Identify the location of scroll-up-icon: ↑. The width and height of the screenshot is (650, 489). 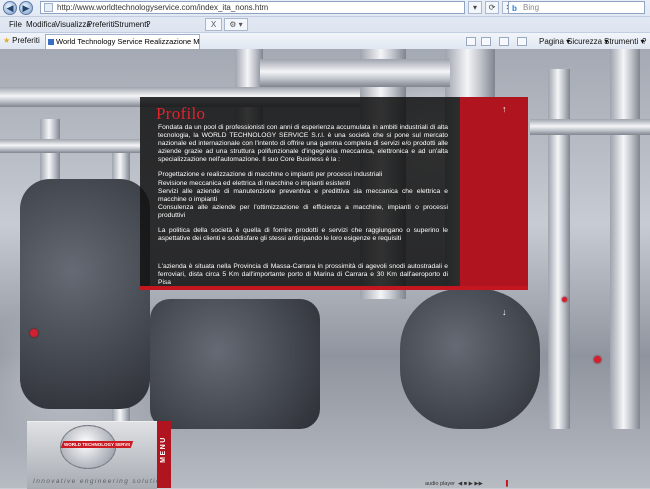
(504, 109).